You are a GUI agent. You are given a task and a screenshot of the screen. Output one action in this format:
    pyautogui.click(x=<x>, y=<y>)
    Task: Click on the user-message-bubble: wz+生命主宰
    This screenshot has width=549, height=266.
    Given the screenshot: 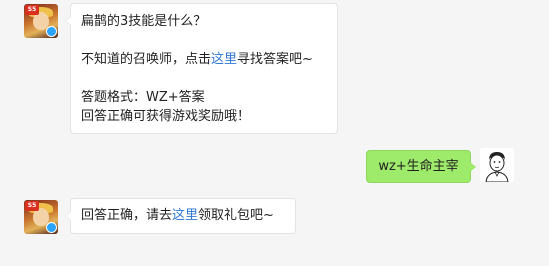 What is the action you would take?
    pyautogui.click(x=421, y=166)
    